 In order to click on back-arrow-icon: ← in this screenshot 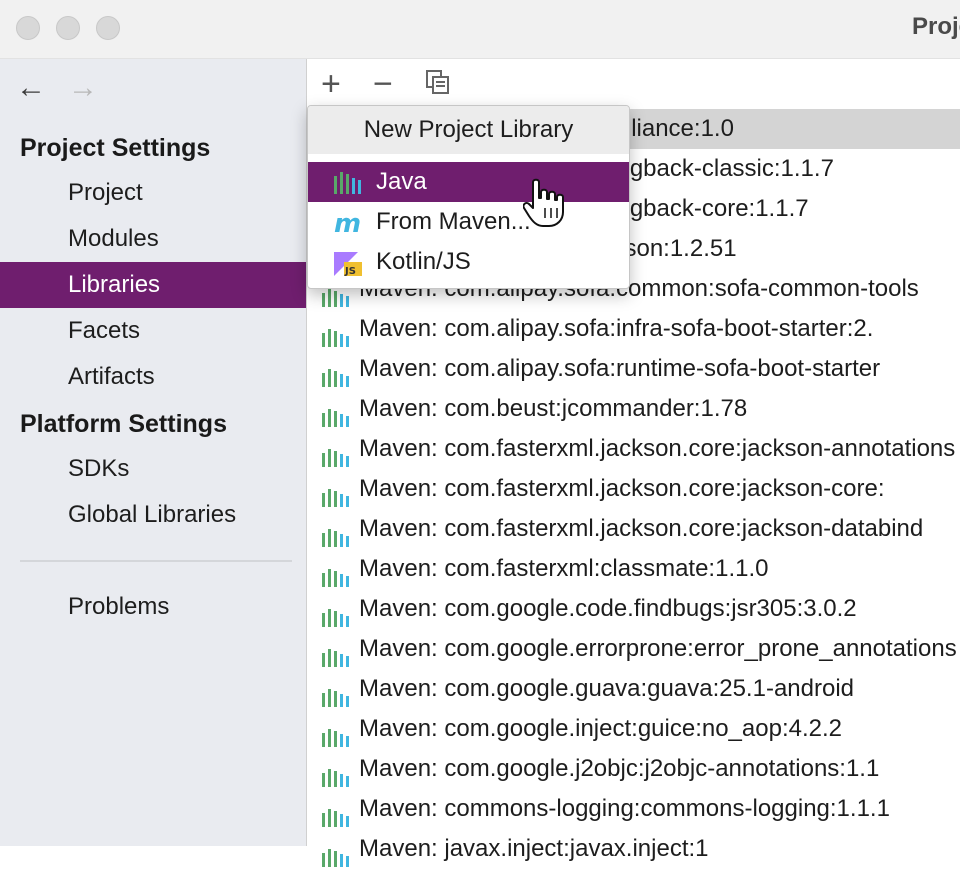, I will do `click(31, 88)`.